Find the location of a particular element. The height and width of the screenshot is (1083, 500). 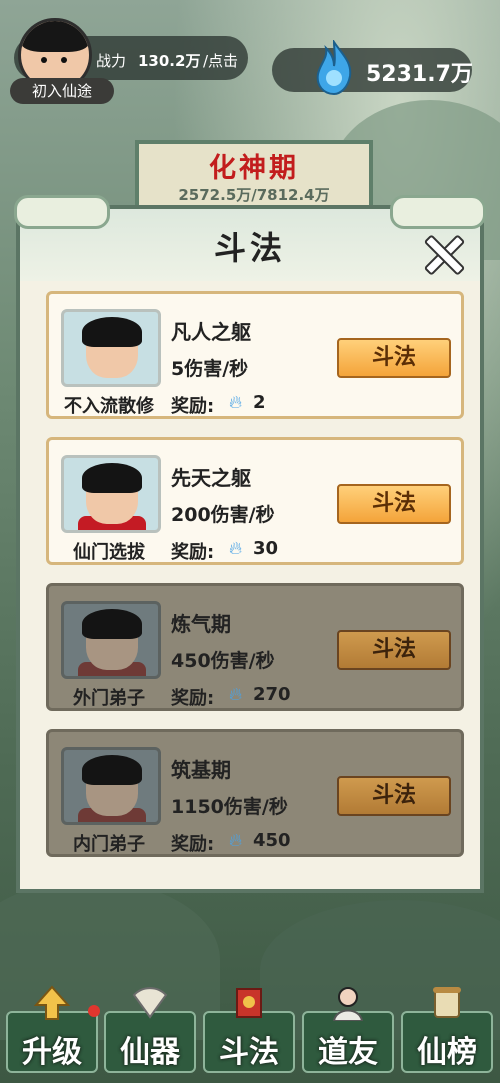

realm-title: 化神期 is located at coordinates (254, 168).